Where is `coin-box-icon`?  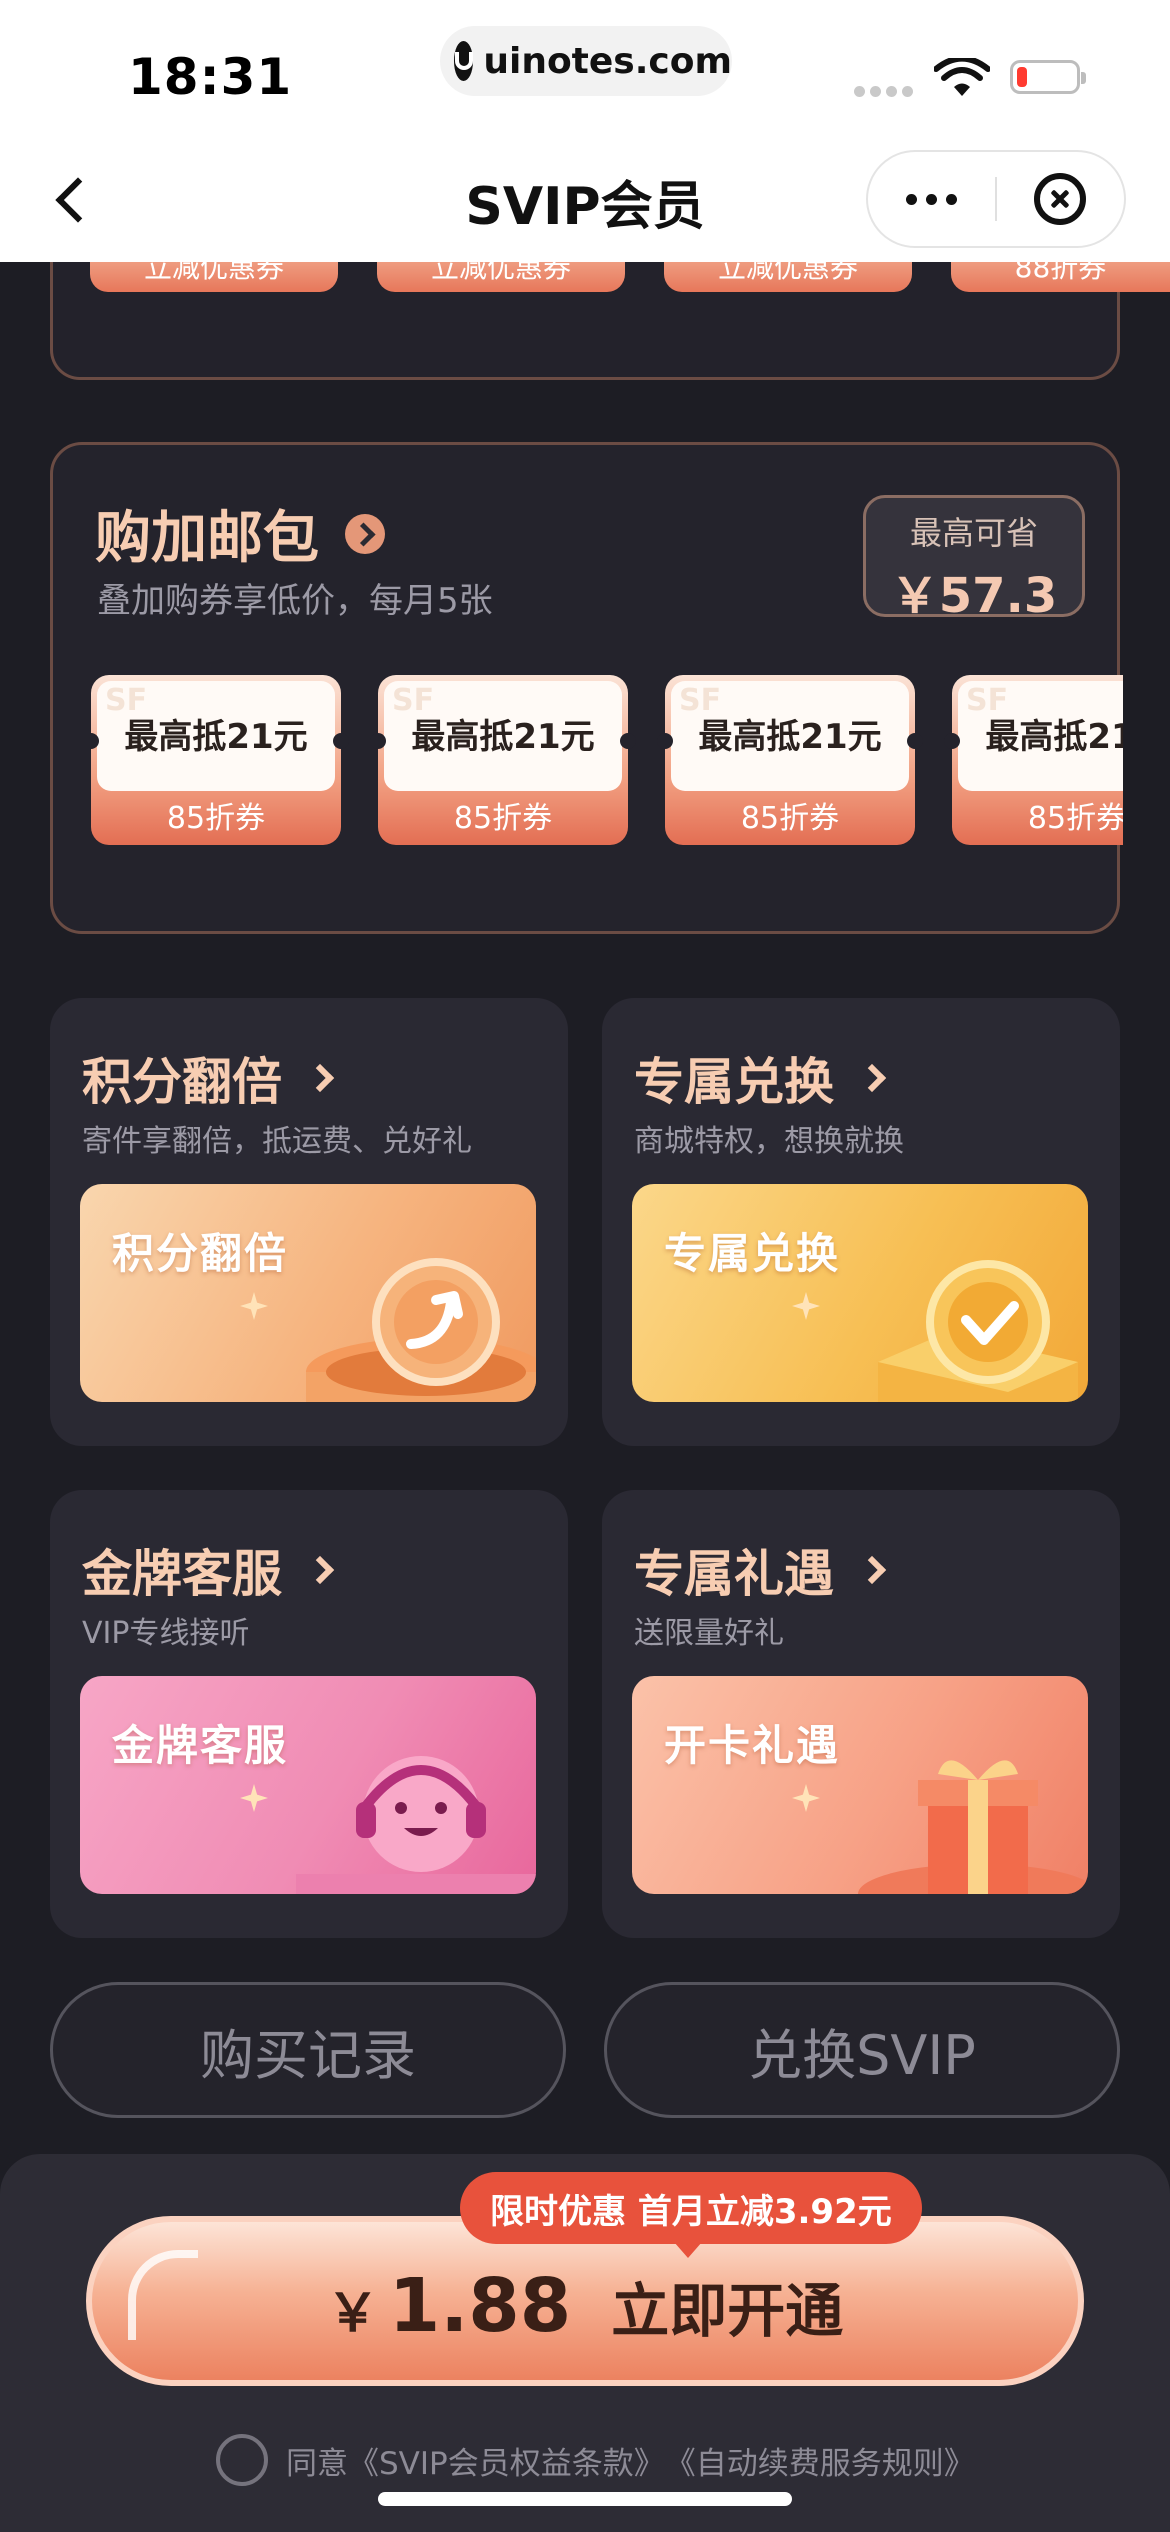 coin-box-icon is located at coordinates (421, 1330).